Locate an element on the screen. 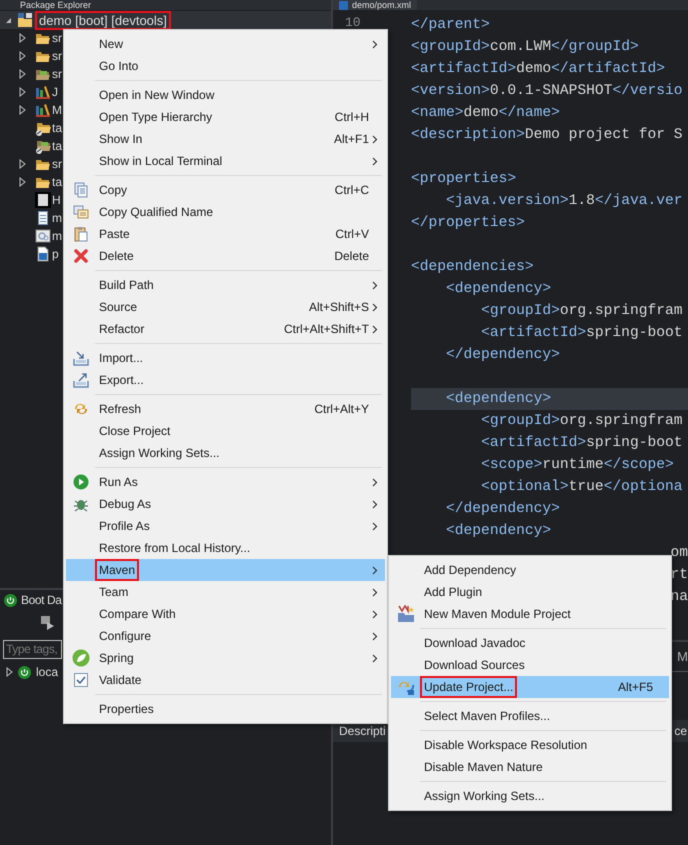 This screenshot has width=688, height=845. menu-item-label: Properties is located at coordinates (126, 709).